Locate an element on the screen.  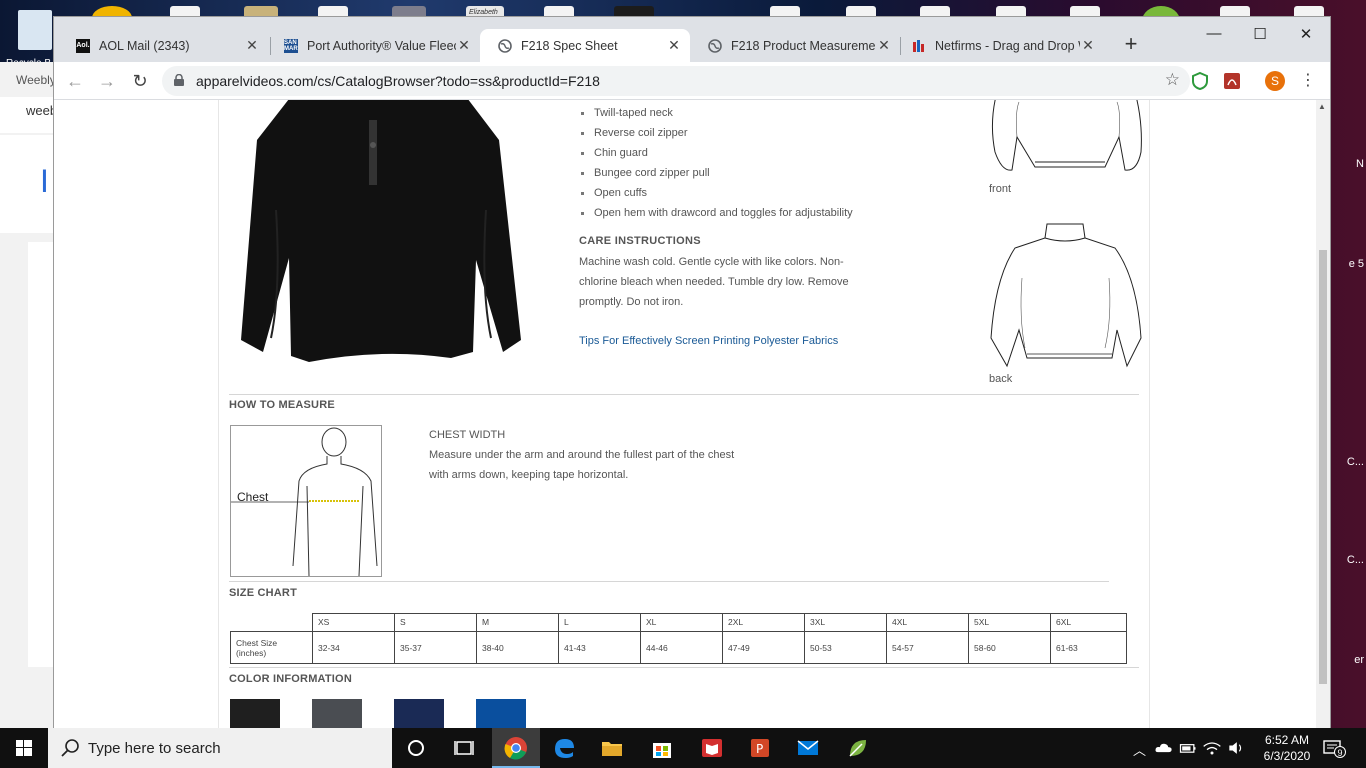
feature-item: Chin guard is located at coordinates (716, 153).